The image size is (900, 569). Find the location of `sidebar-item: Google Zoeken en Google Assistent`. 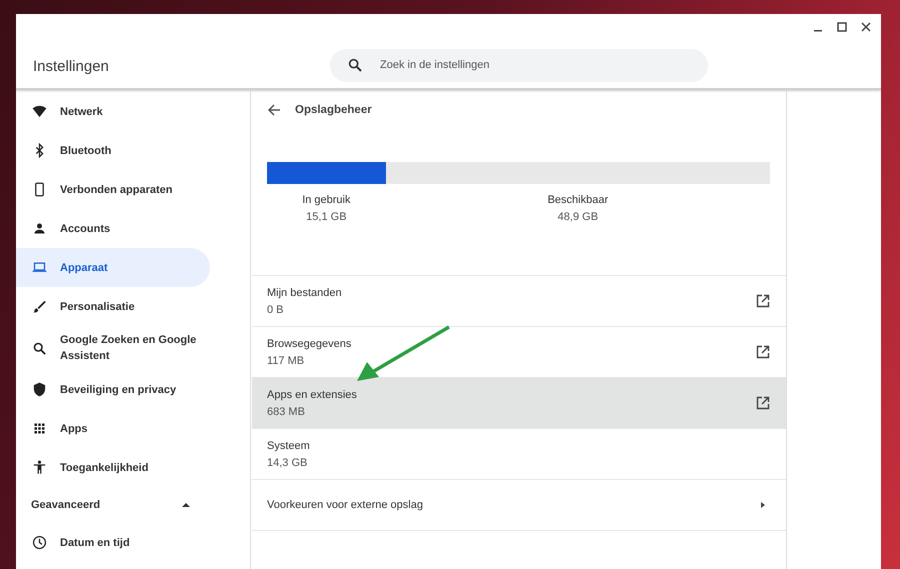

sidebar-item: Google Zoeken en Google Assistent is located at coordinates (113, 348).